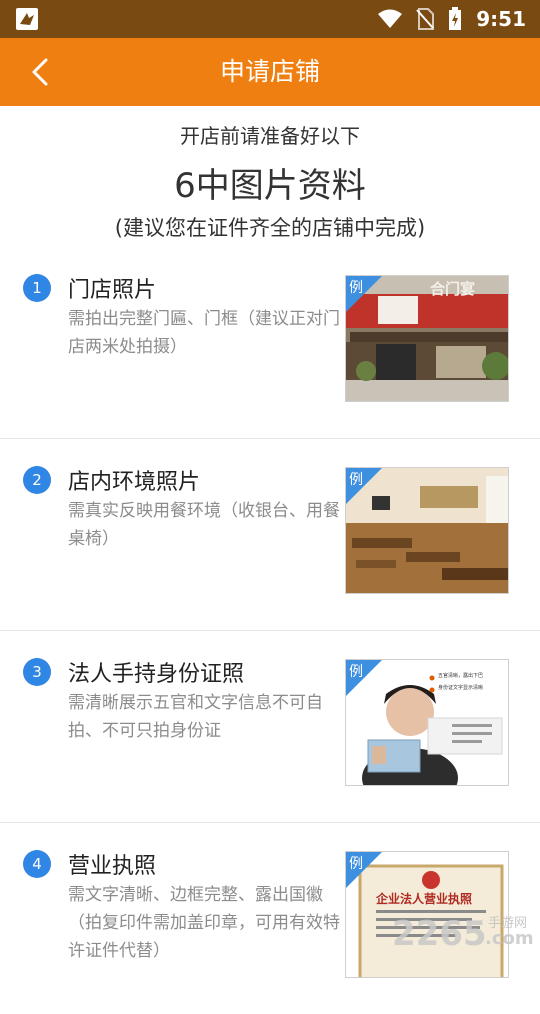  I want to click on chevron-left-icon, so click(40, 72).